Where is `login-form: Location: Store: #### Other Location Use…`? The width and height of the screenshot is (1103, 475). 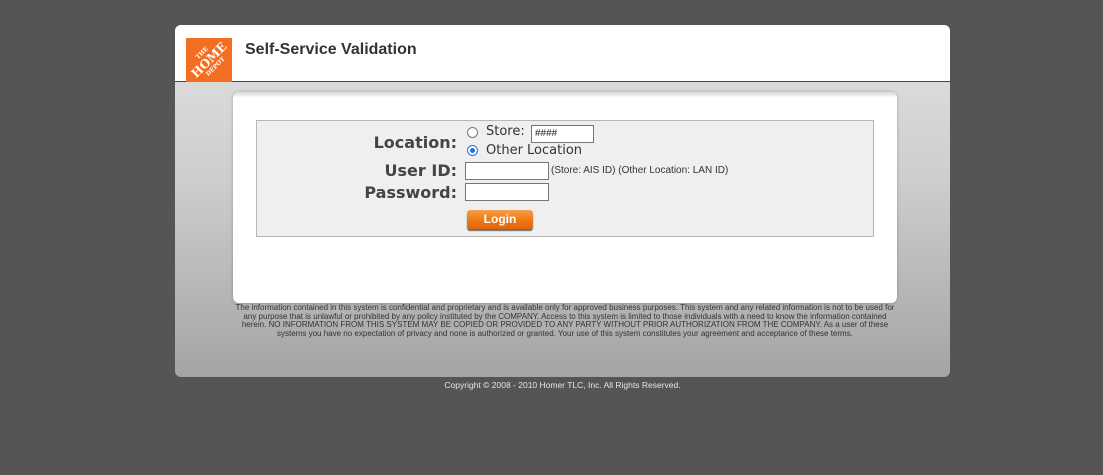
login-form: Location: Store: #### Other Location Use… is located at coordinates (565, 178).